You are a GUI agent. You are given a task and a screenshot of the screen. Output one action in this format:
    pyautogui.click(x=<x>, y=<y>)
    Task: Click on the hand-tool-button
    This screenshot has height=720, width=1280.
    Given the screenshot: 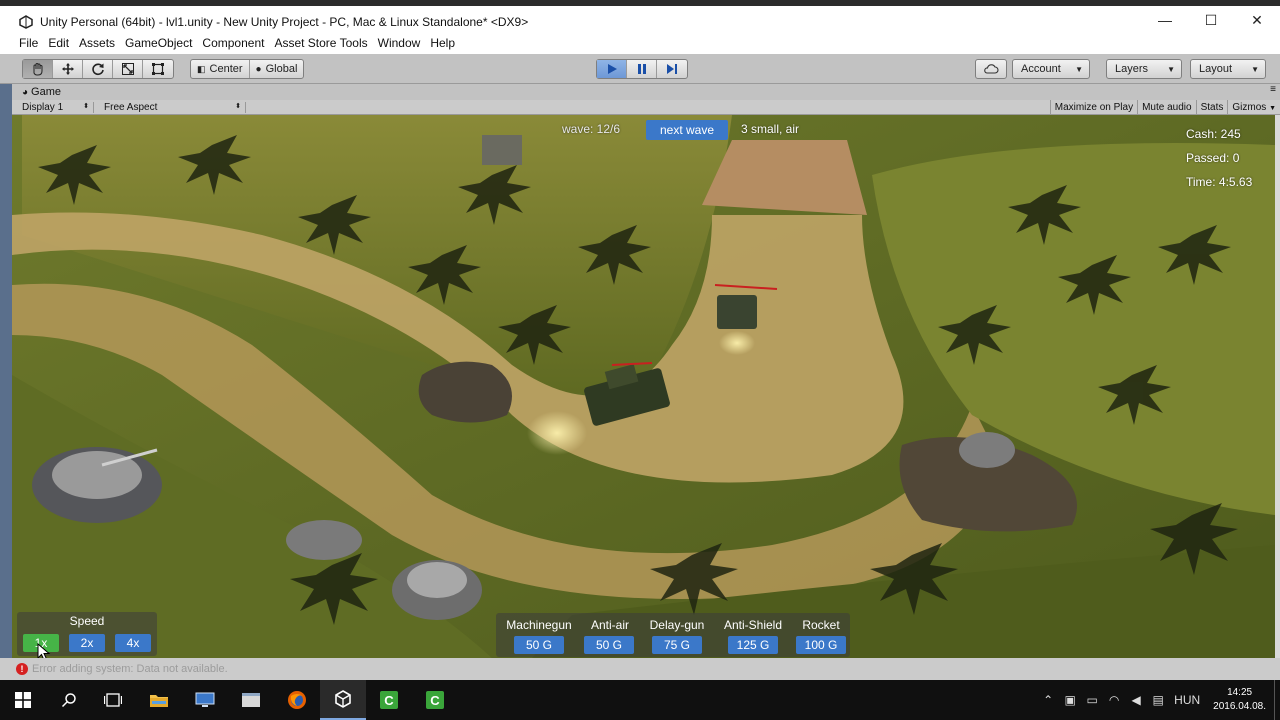 What is the action you would take?
    pyautogui.click(x=38, y=69)
    